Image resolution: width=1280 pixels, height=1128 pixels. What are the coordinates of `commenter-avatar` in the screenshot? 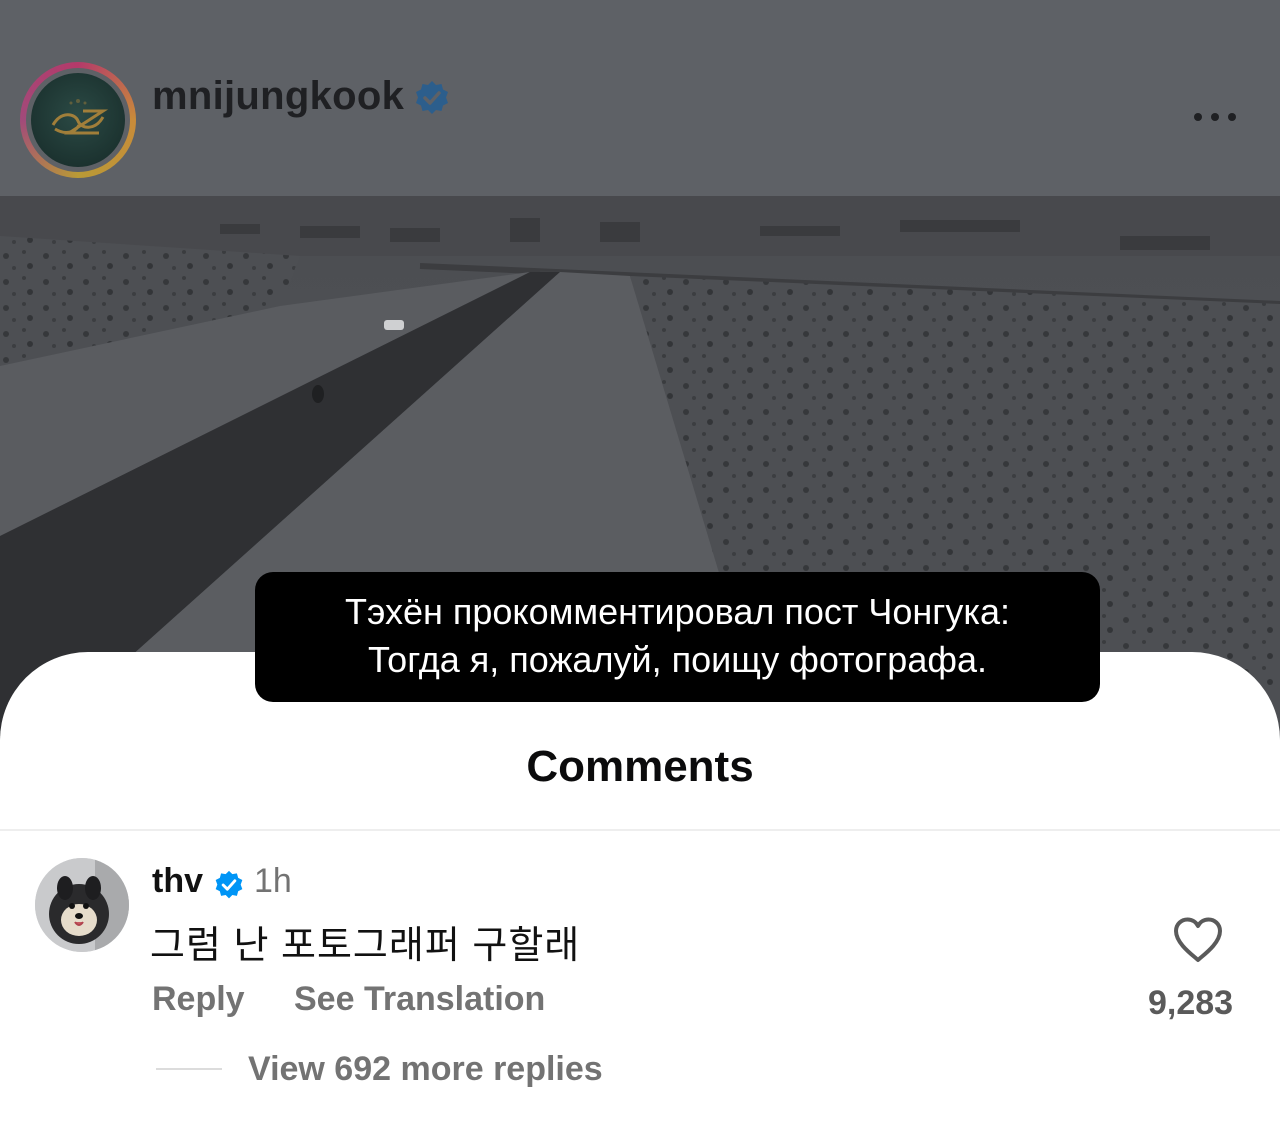 It's located at (82, 905).